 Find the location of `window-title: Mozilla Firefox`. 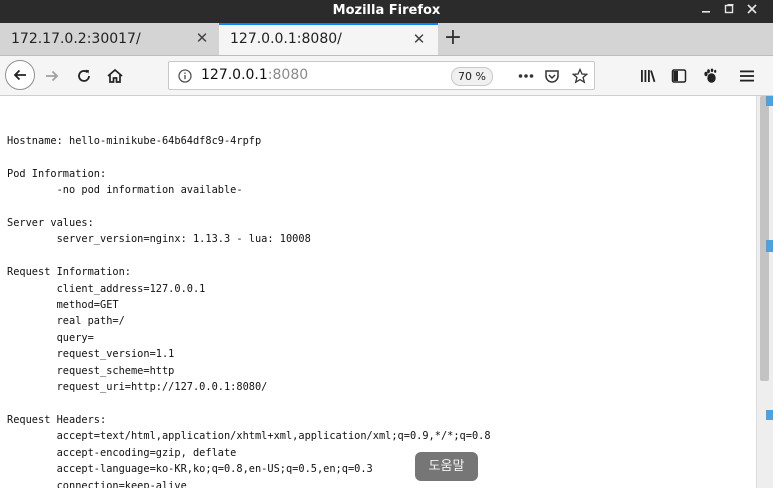

window-title: Mozilla Firefox is located at coordinates (386, 10).